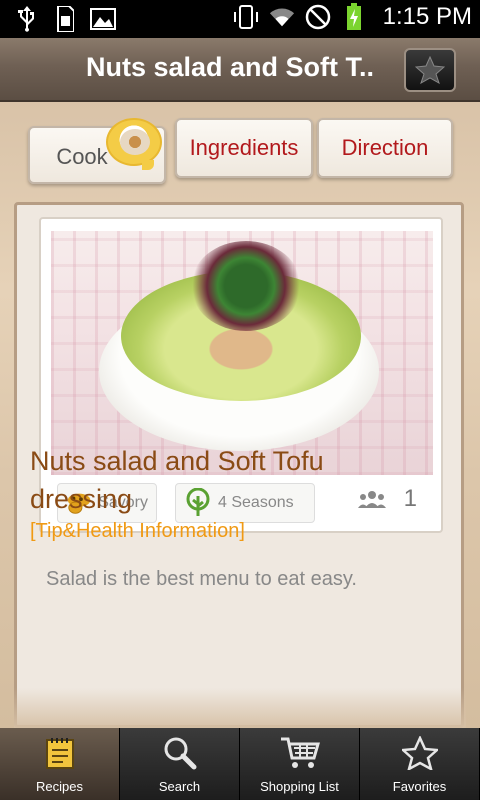 This screenshot has height=800, width=480. What do you see at coordinates (300, 755) in the screenshot?
I see `cart-icon` at bounding box center [300, 755].